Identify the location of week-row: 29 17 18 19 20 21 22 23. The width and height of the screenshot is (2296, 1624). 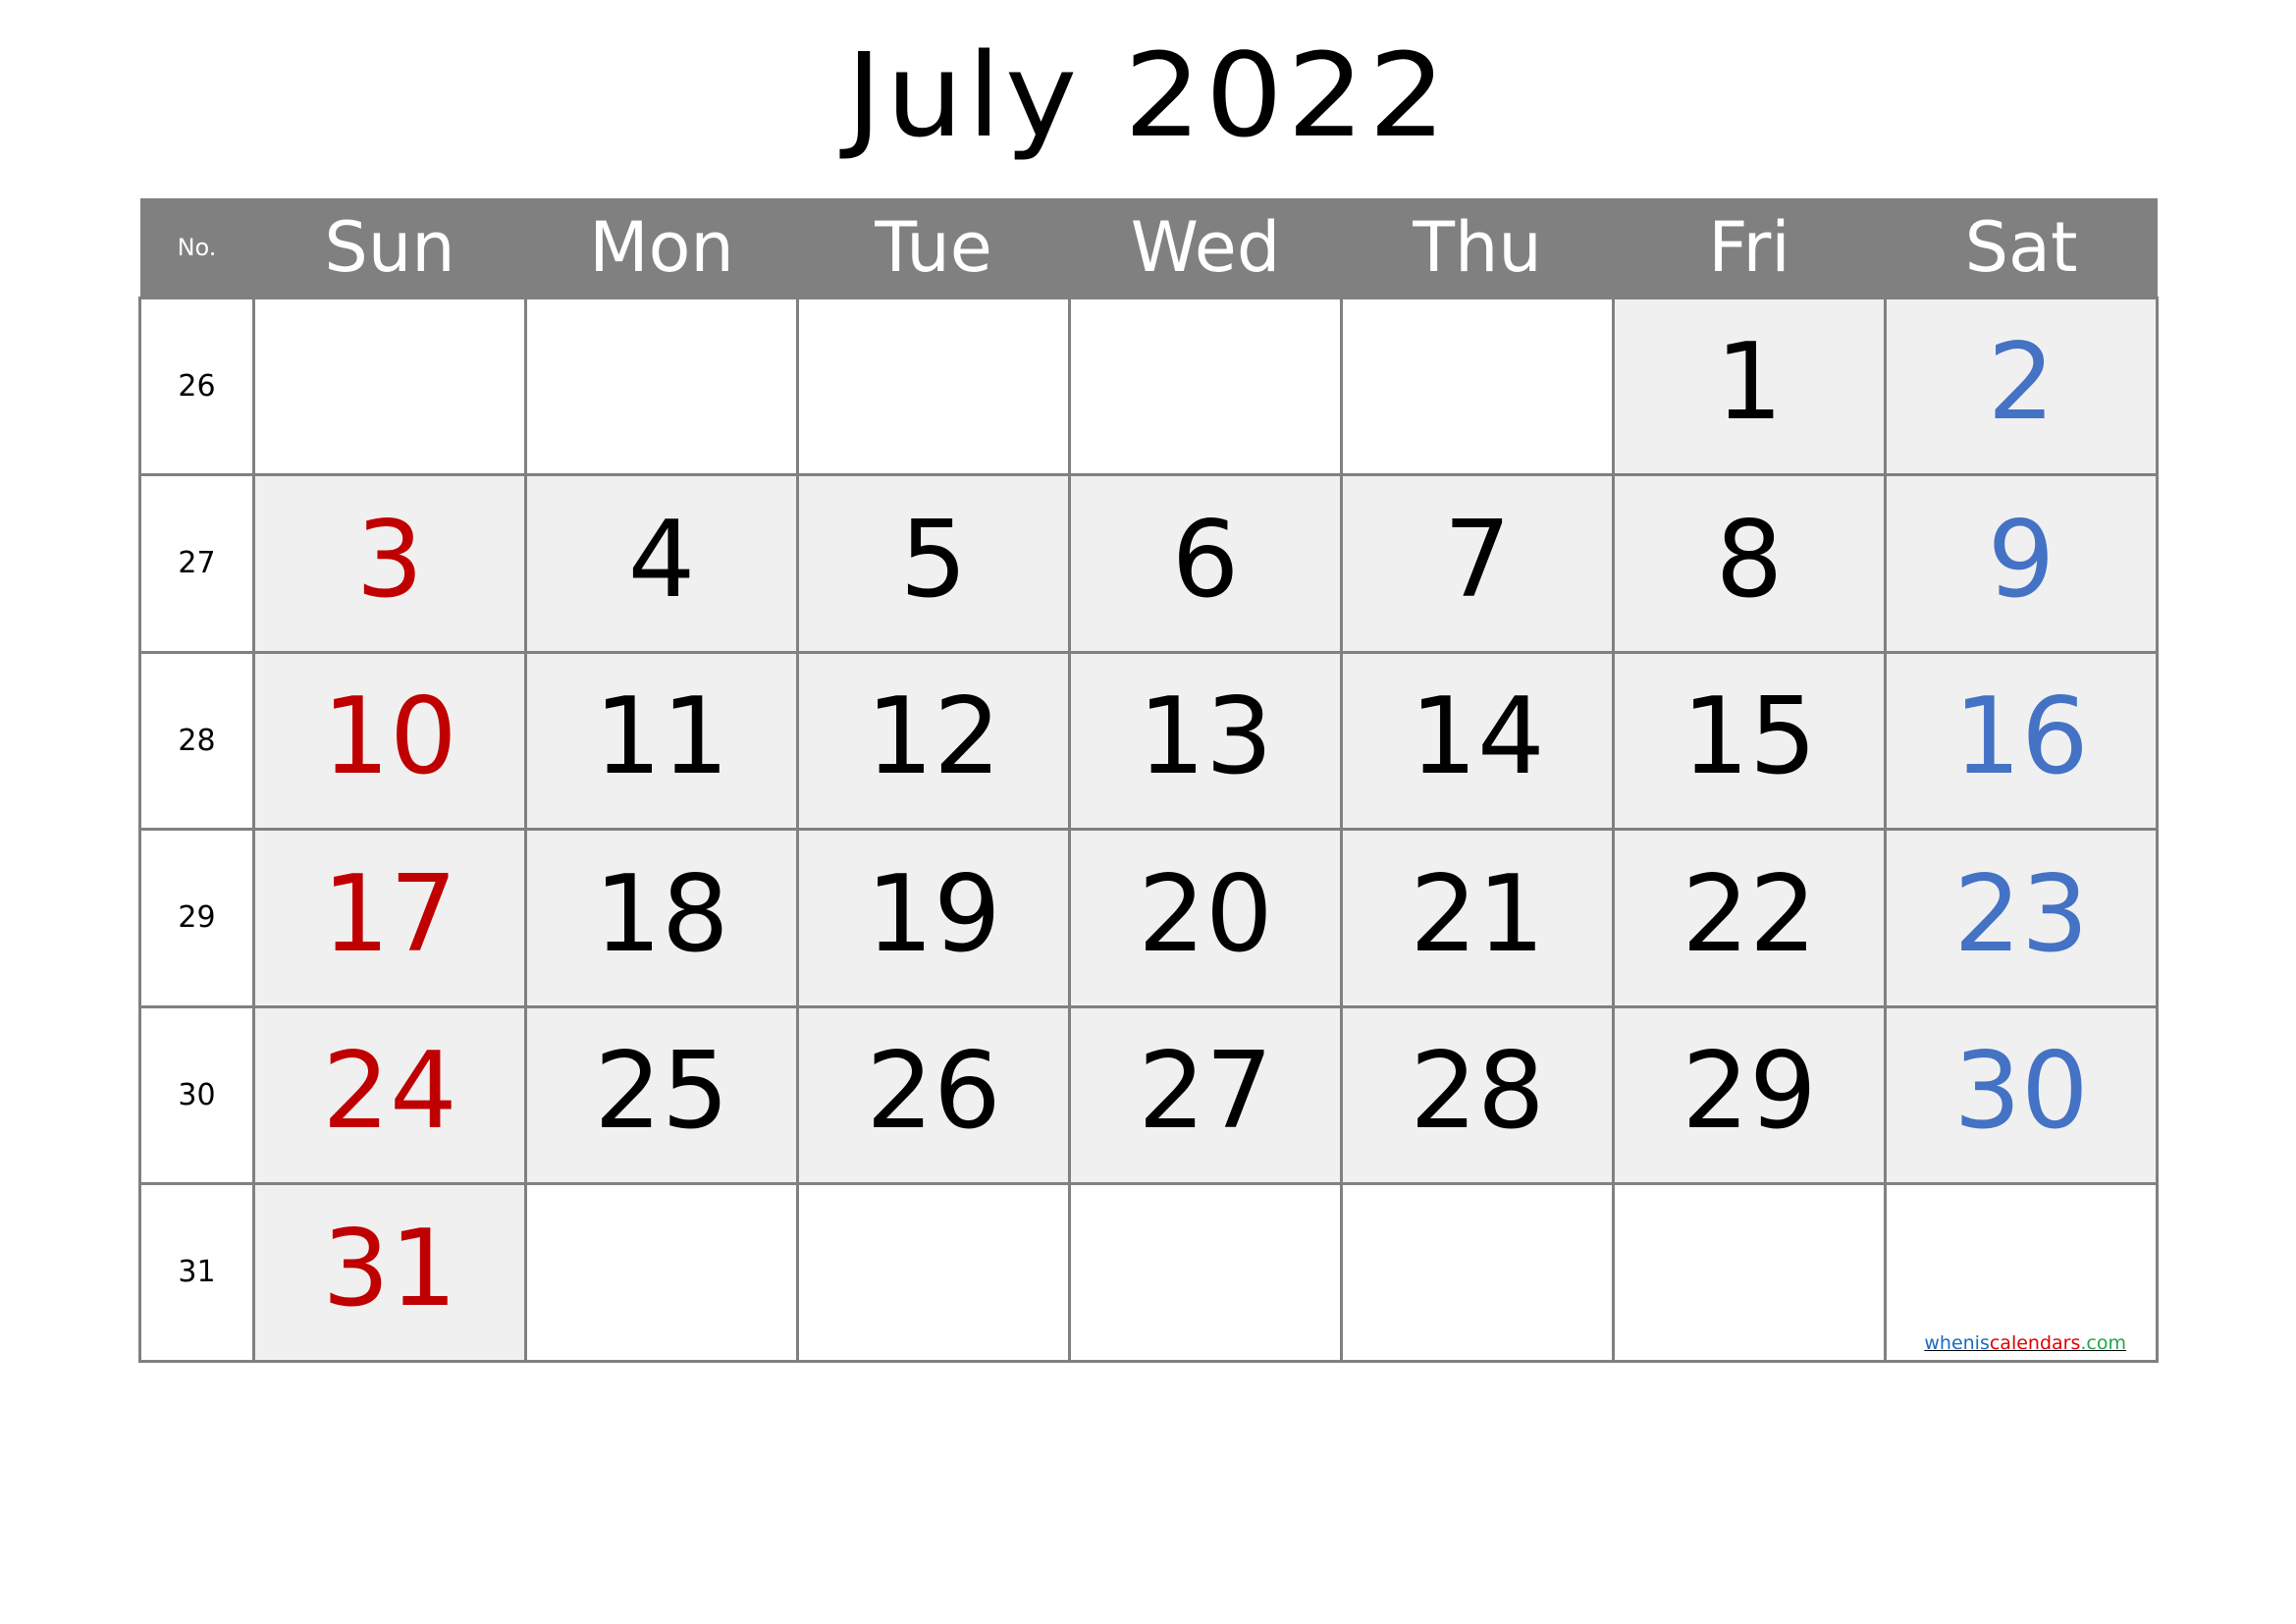
(1148, 918).